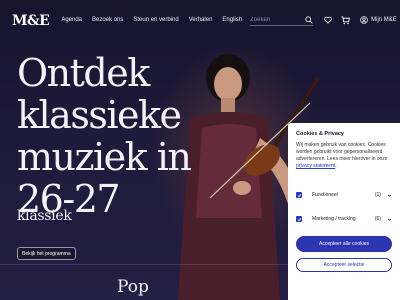 This screenshot has height=300, width=400. I want to click on cookie-option-marketing: Marketing / tracking (6), so click(344, 219).